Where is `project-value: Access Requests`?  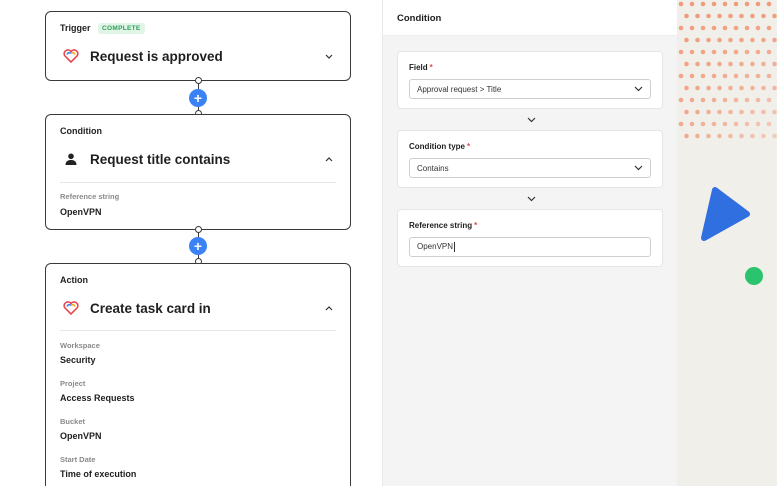 project-value: Access Requests is located at coordinates (97, 398).